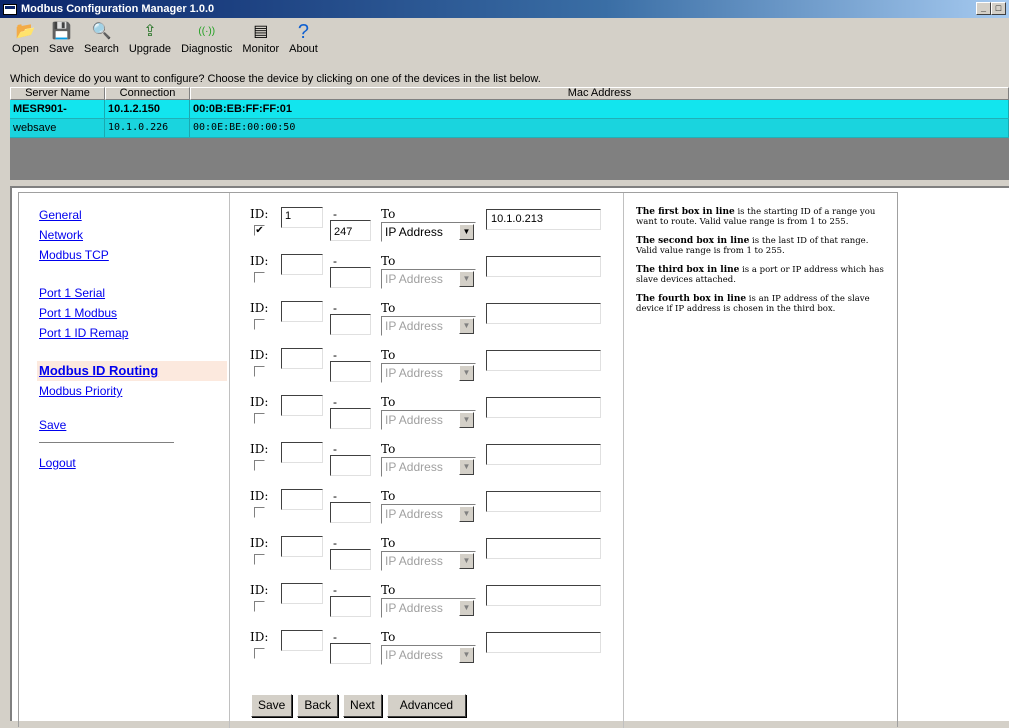 This screenshot has height=728, width=1009. What do you see at coordinates (139, 425) in the screenshot?
I see `nav-save: Save` at bounding box center [139, 425].